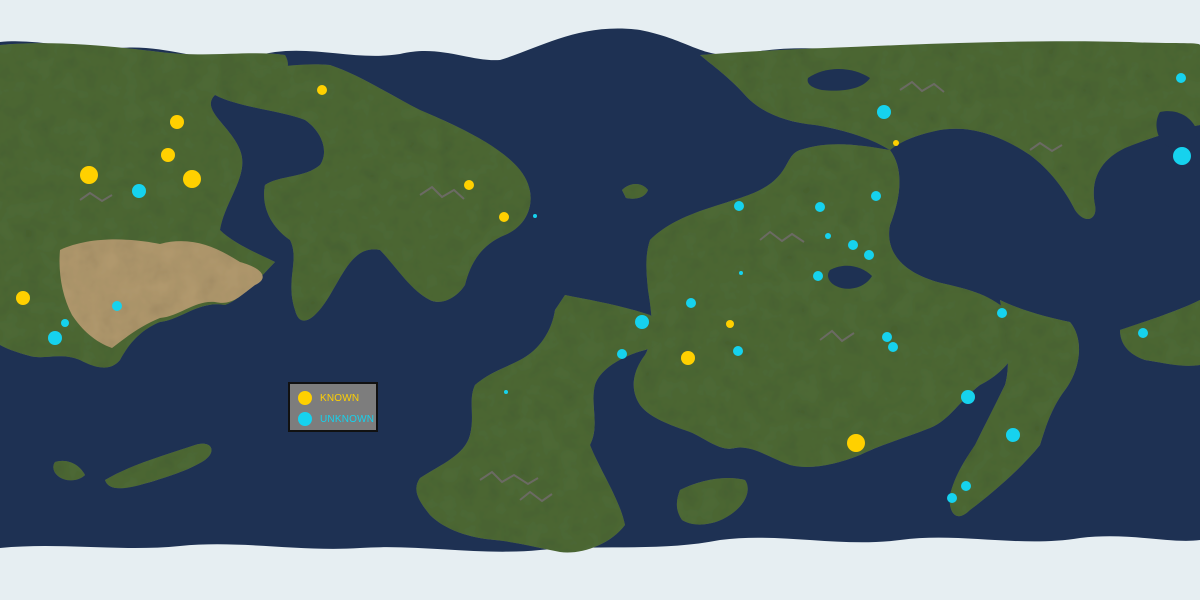 The width and height of the screenshot is (1200, 600). What do you see at coordinates (347, 419) in the screenshot?
I see `legend-unknown-label: UNKNOWN` at bounding box center [347, 419].